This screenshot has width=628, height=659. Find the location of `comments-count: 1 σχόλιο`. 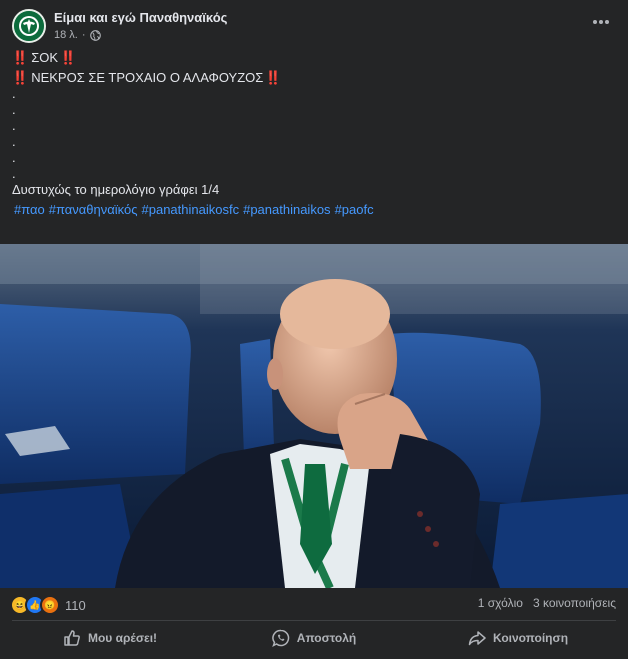

comments-count: 1 σχόλιο is located at coordinates (500, 603).